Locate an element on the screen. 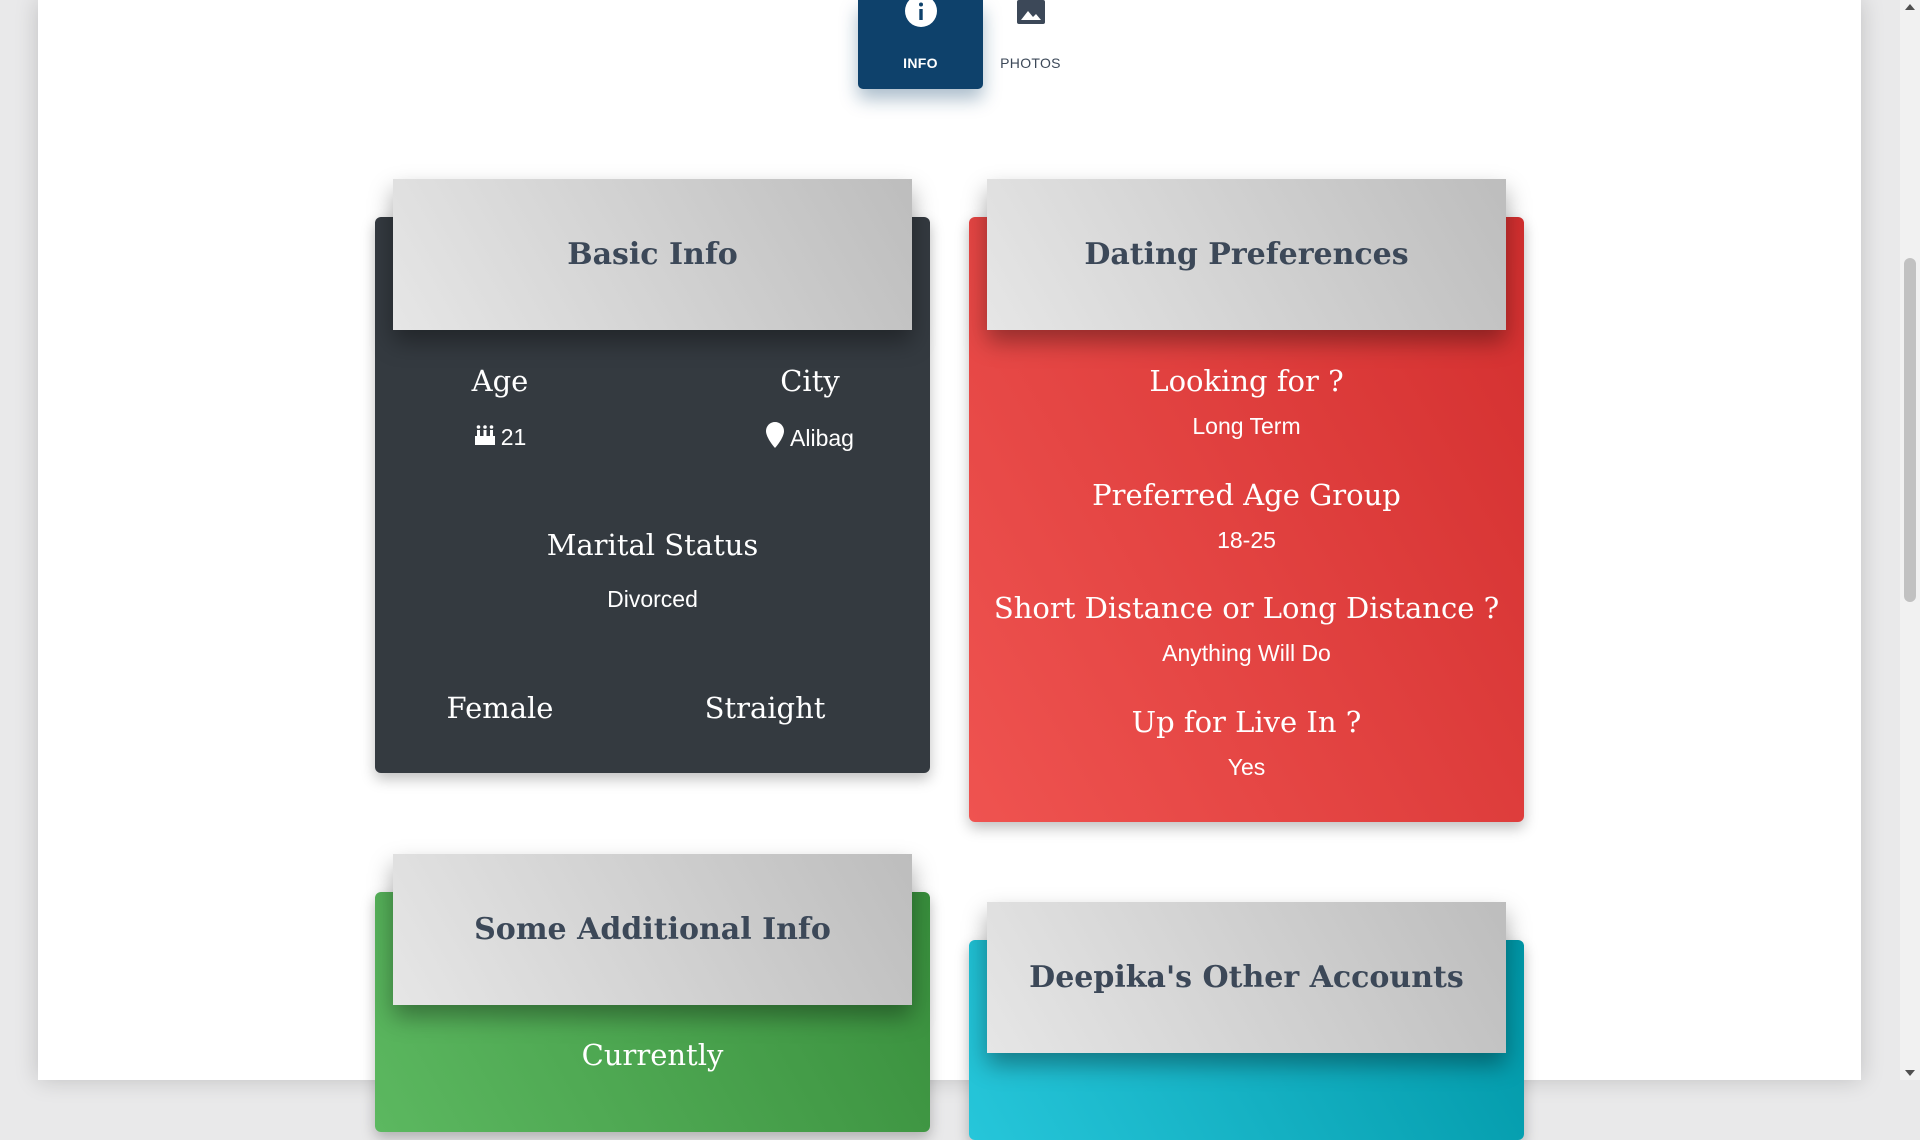  currently-label: Currently is located at coordinates (652, 1055).